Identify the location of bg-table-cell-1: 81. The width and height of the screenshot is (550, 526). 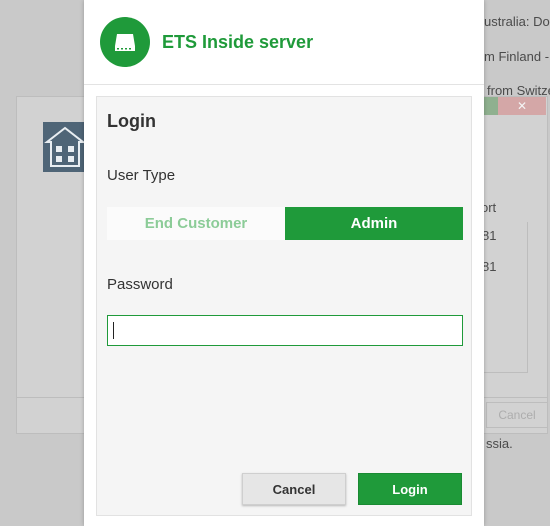
(489, 235).